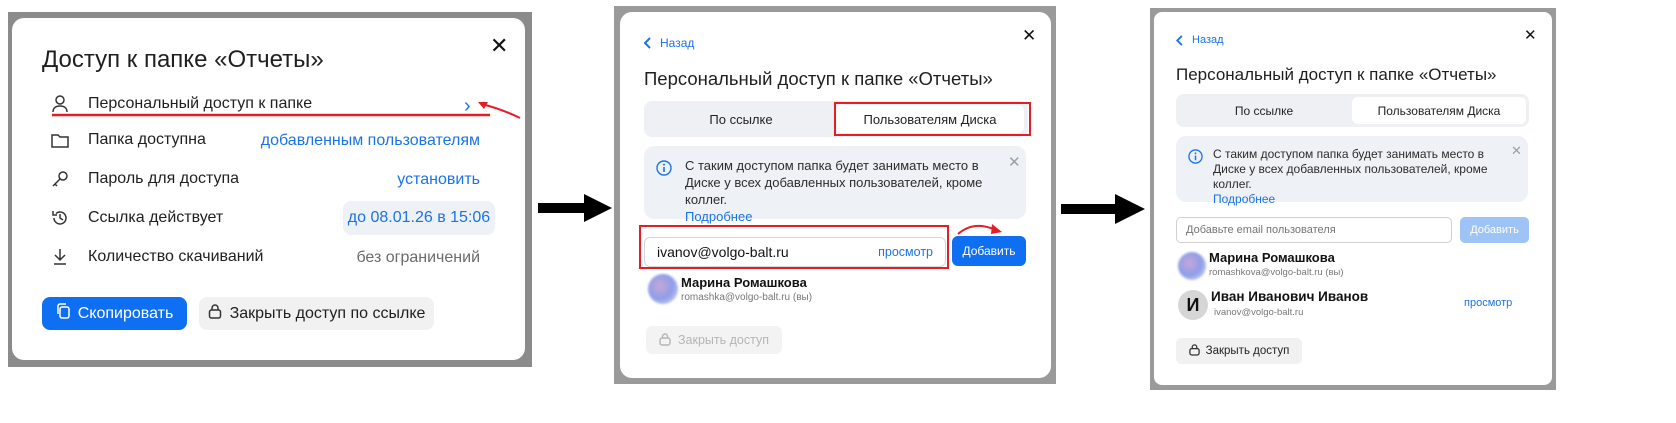 The height and width of the screenshot is (423, 1676). Describe the element at coordinates (60, 257) in the screenshot. I see `download-icon` at that location.